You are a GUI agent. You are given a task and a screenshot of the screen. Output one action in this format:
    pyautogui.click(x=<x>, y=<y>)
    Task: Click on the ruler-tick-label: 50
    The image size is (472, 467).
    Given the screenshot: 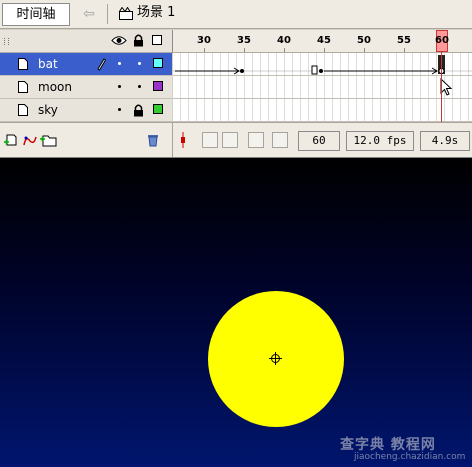 What is the action you would take?
    pyautogui.click(x=364, y=40)
    